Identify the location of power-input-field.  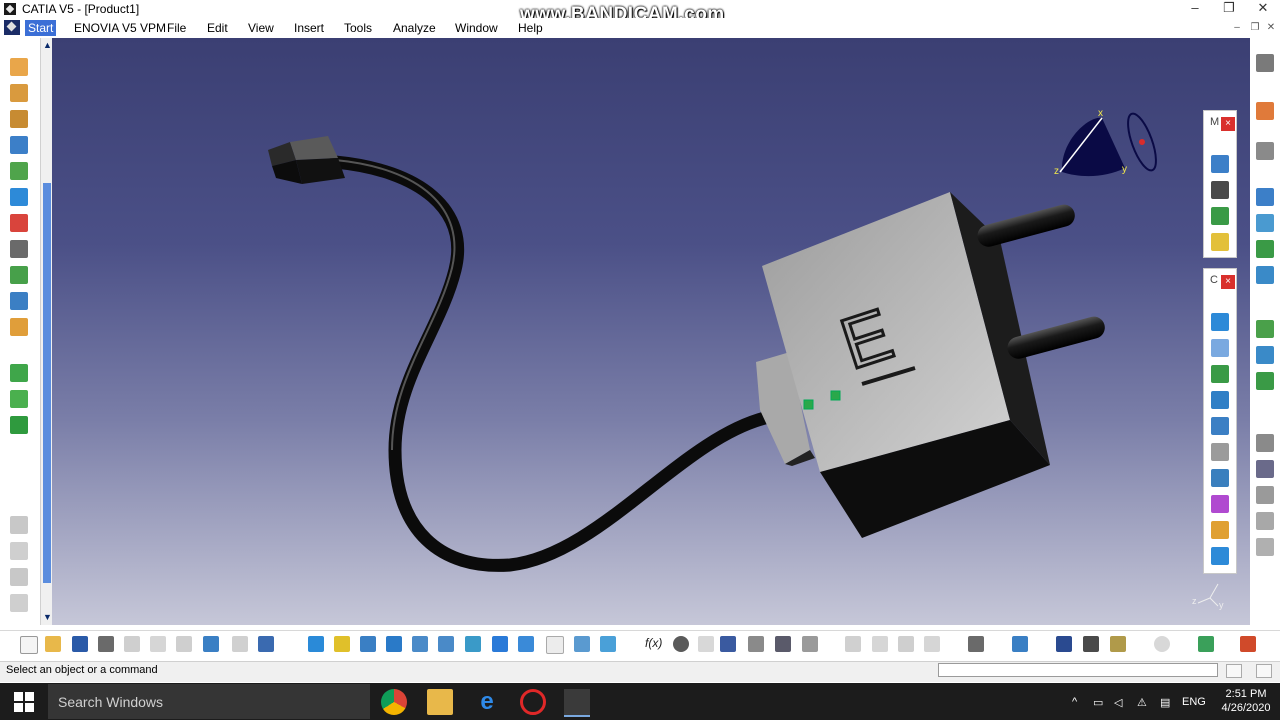
(1078, 670).